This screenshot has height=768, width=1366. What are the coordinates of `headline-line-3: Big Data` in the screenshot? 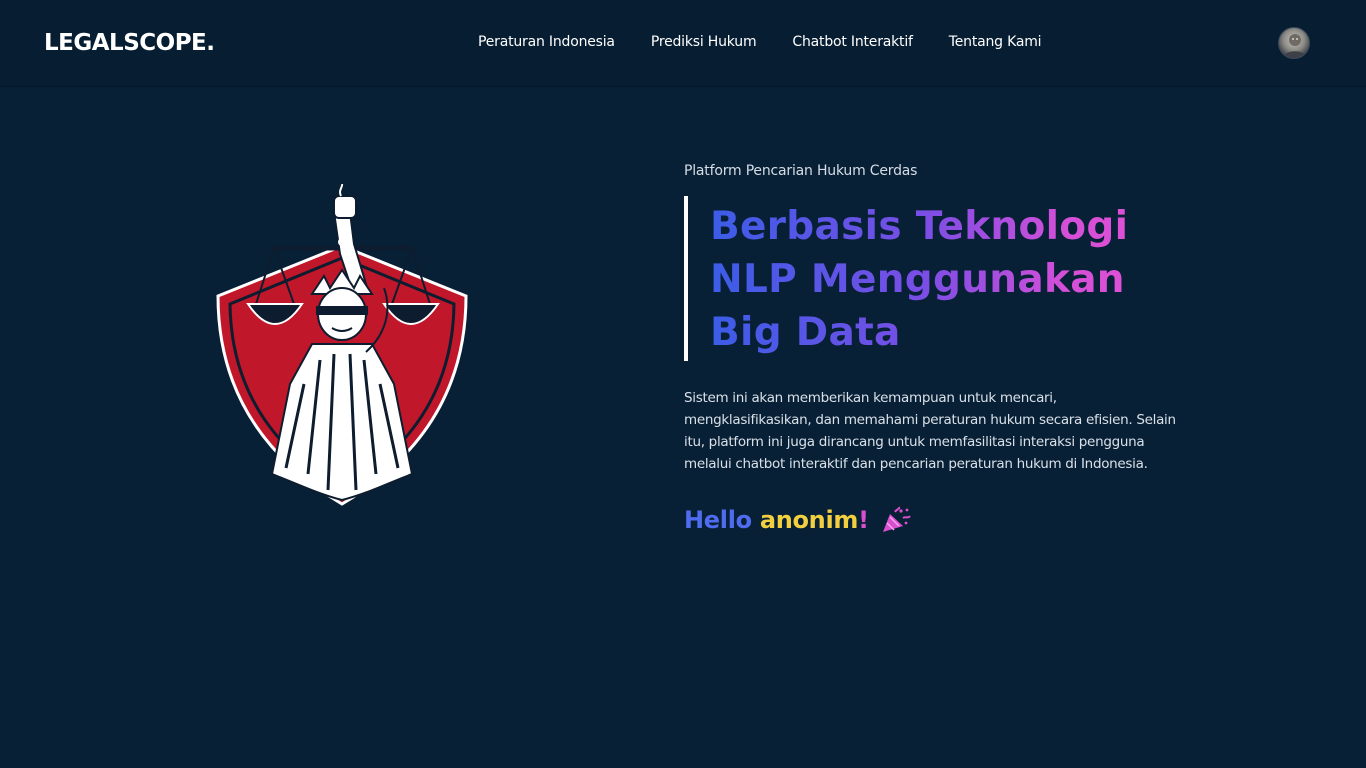 It's located at (805, 332).